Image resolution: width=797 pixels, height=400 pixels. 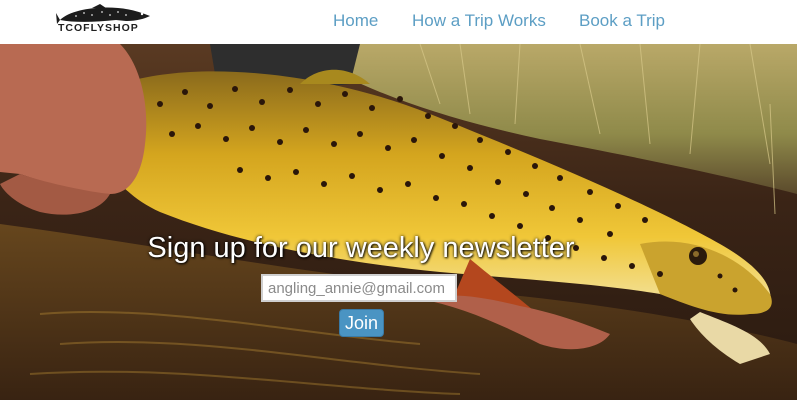 I want to click on join-button: Join, so click(x=361, y=323).